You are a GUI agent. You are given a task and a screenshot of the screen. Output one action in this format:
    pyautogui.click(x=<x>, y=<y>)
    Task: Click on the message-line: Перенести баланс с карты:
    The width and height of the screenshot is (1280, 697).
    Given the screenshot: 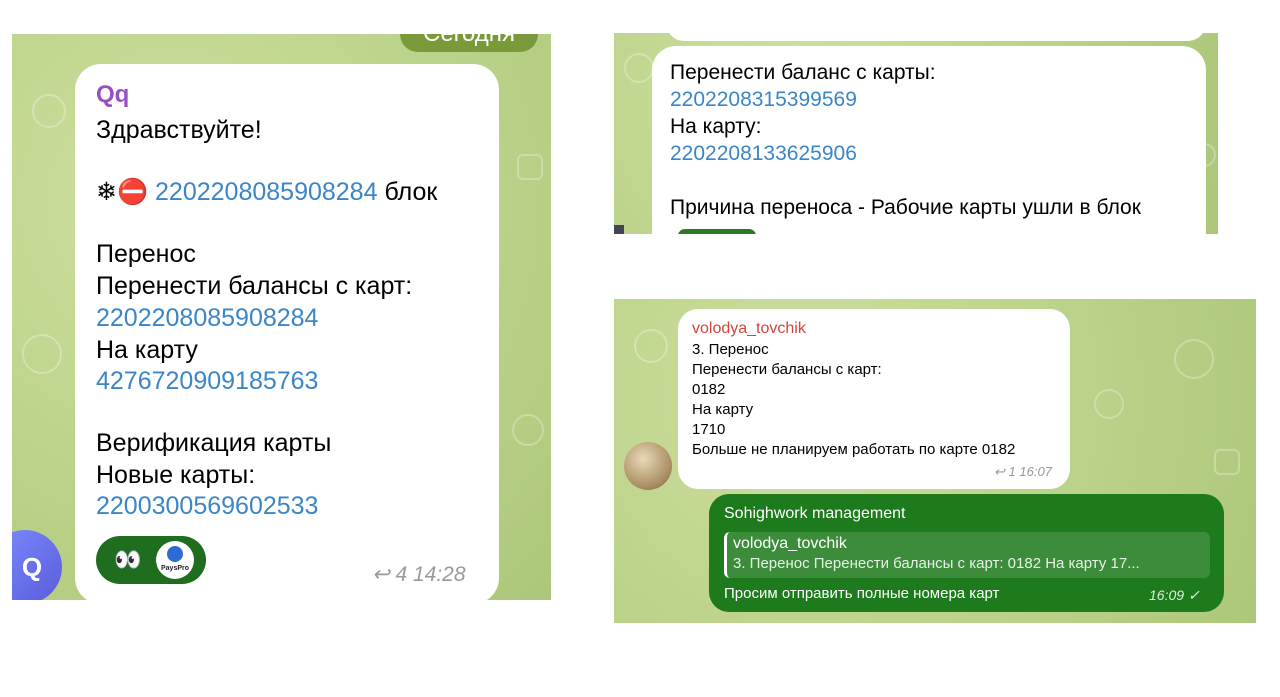 What is the action you would take?
    pyautogui.click(x=803, y=72)
    